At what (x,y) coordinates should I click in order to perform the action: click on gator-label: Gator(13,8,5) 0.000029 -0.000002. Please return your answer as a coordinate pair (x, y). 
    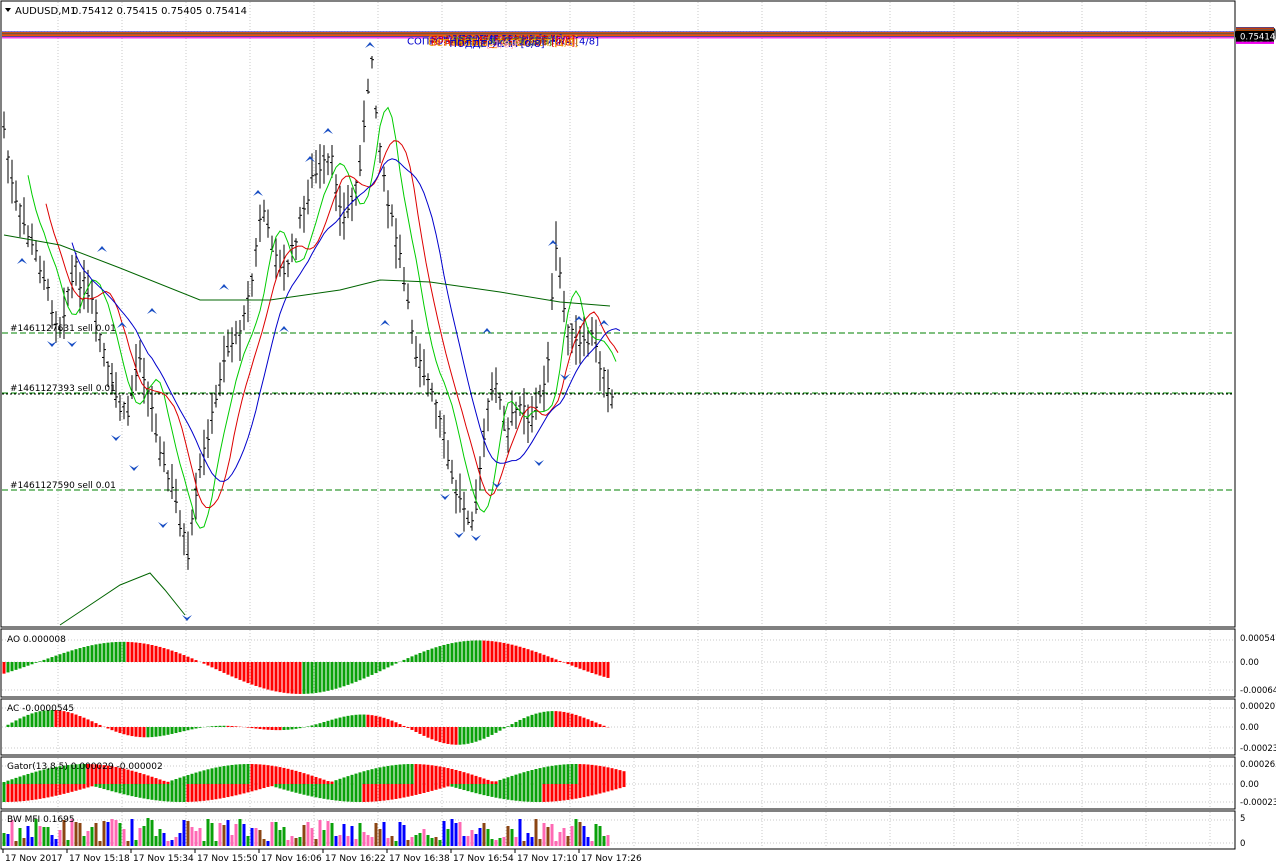
    Looking at the image, I should click on (85, 767).